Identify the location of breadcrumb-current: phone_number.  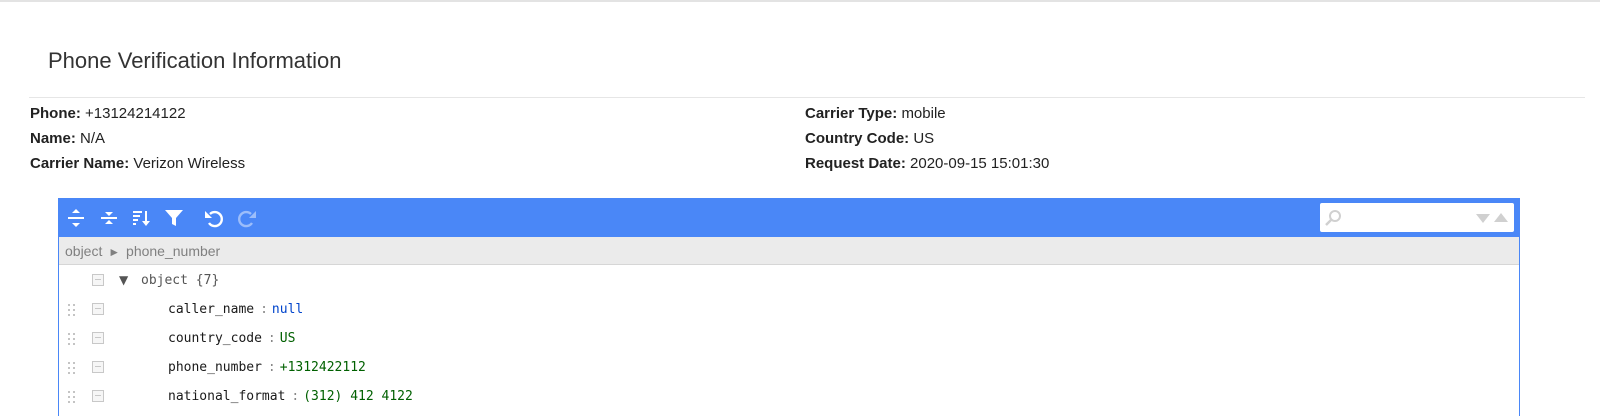
(173, 251).